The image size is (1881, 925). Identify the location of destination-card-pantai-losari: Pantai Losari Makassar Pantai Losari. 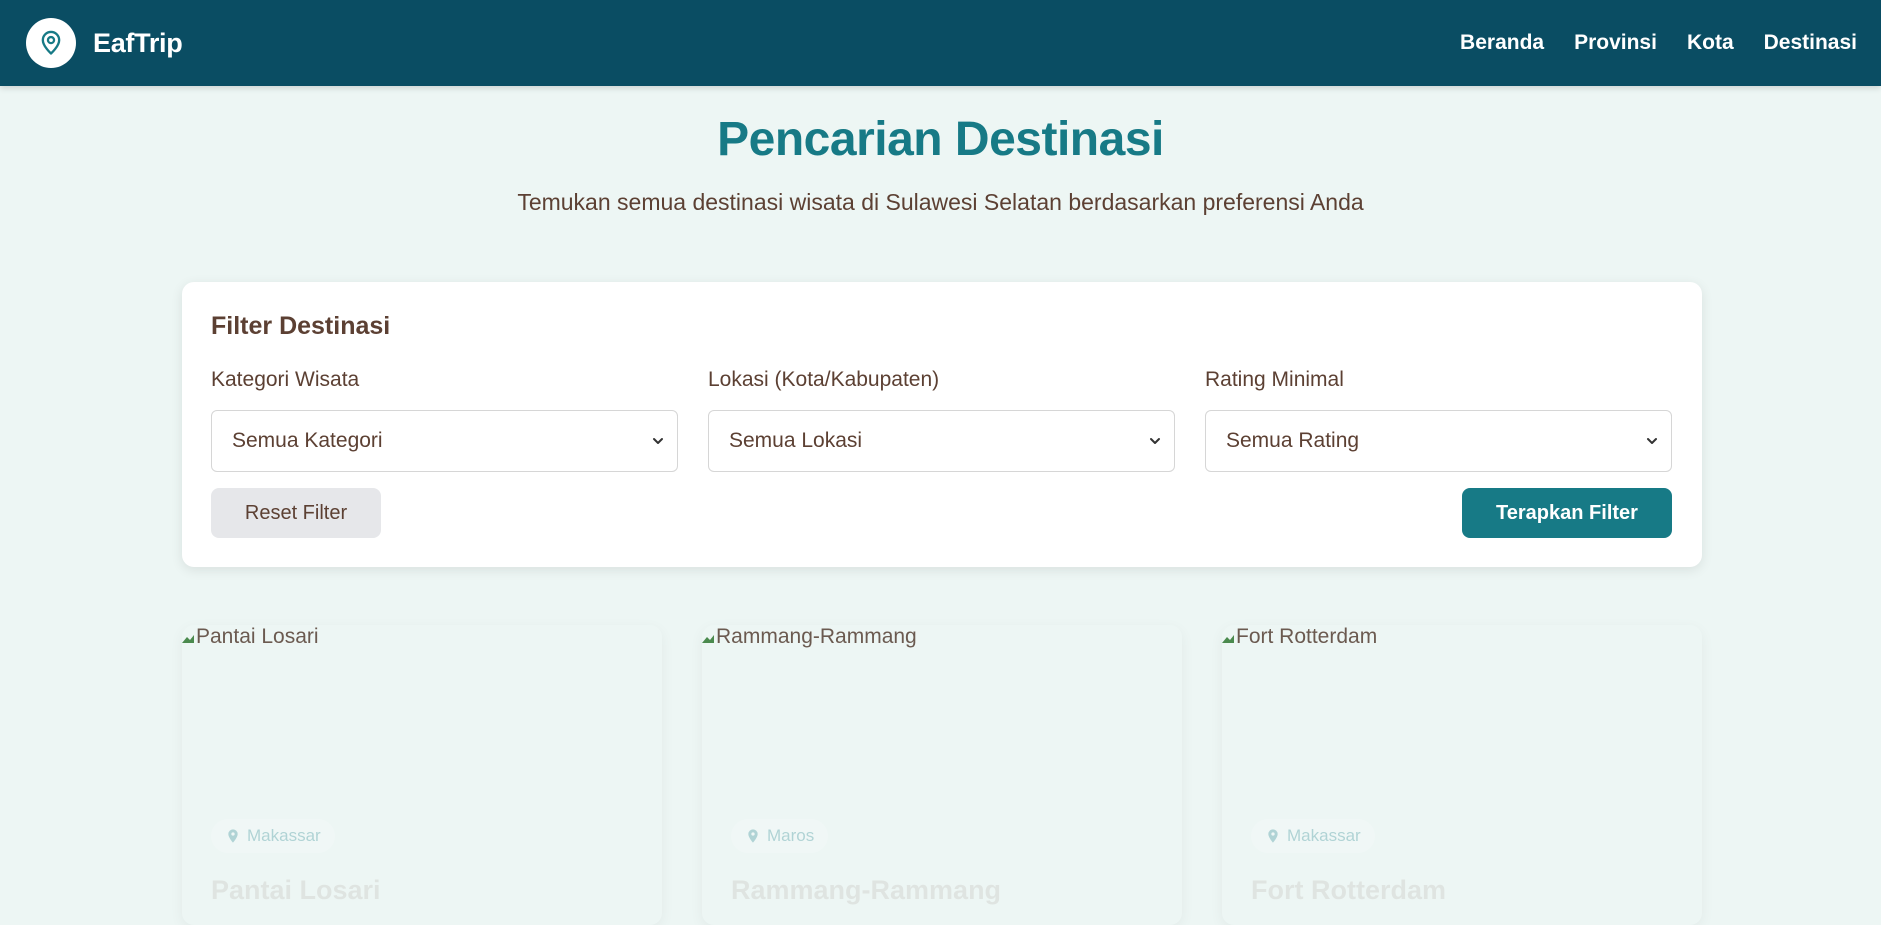
(422, 775).